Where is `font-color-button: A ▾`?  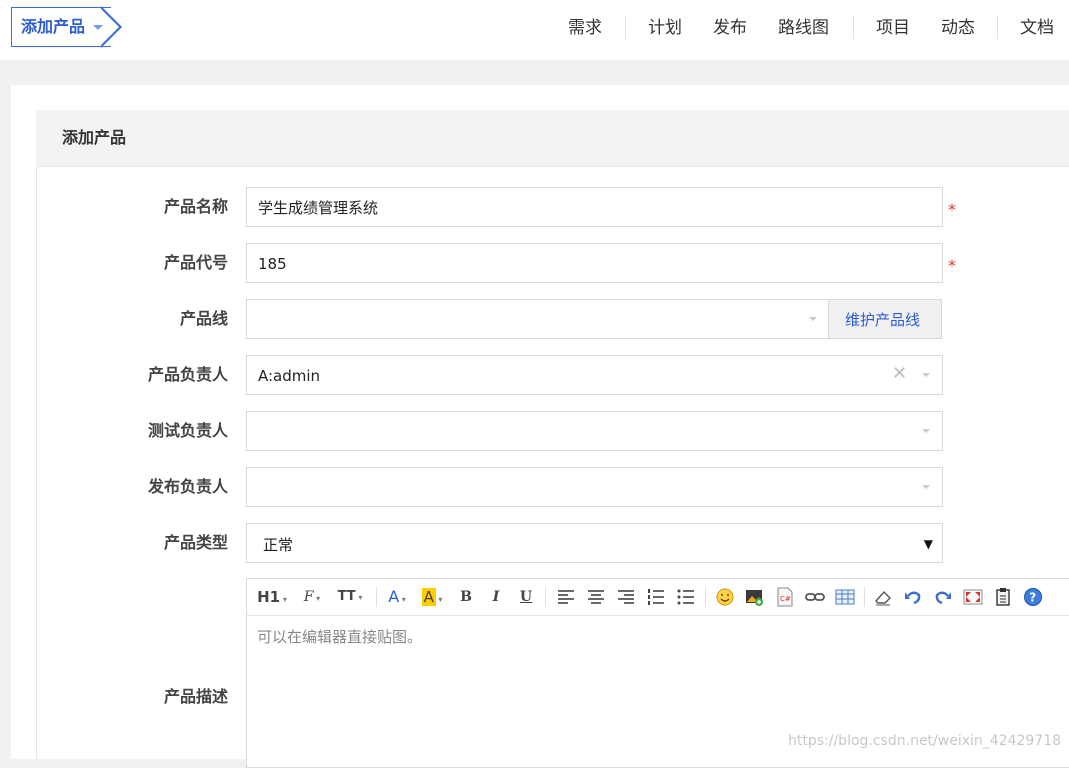
font-color-button: A ▾ is located at coordinates (397, 597).